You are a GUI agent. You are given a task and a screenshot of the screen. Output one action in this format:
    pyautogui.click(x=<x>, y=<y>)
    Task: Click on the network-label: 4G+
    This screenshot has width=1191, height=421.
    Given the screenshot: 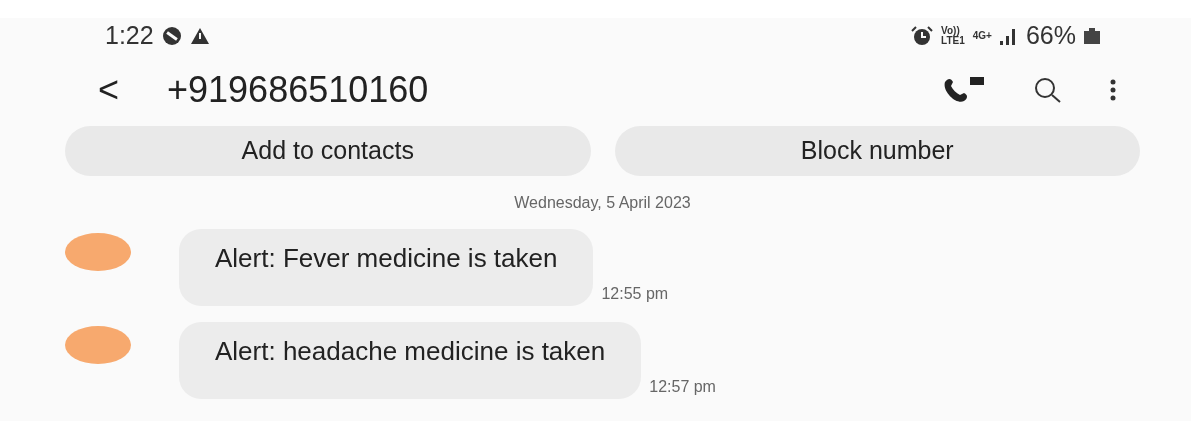 What is the action you would take?
    pyautogui.click(x=982, y=36)
    